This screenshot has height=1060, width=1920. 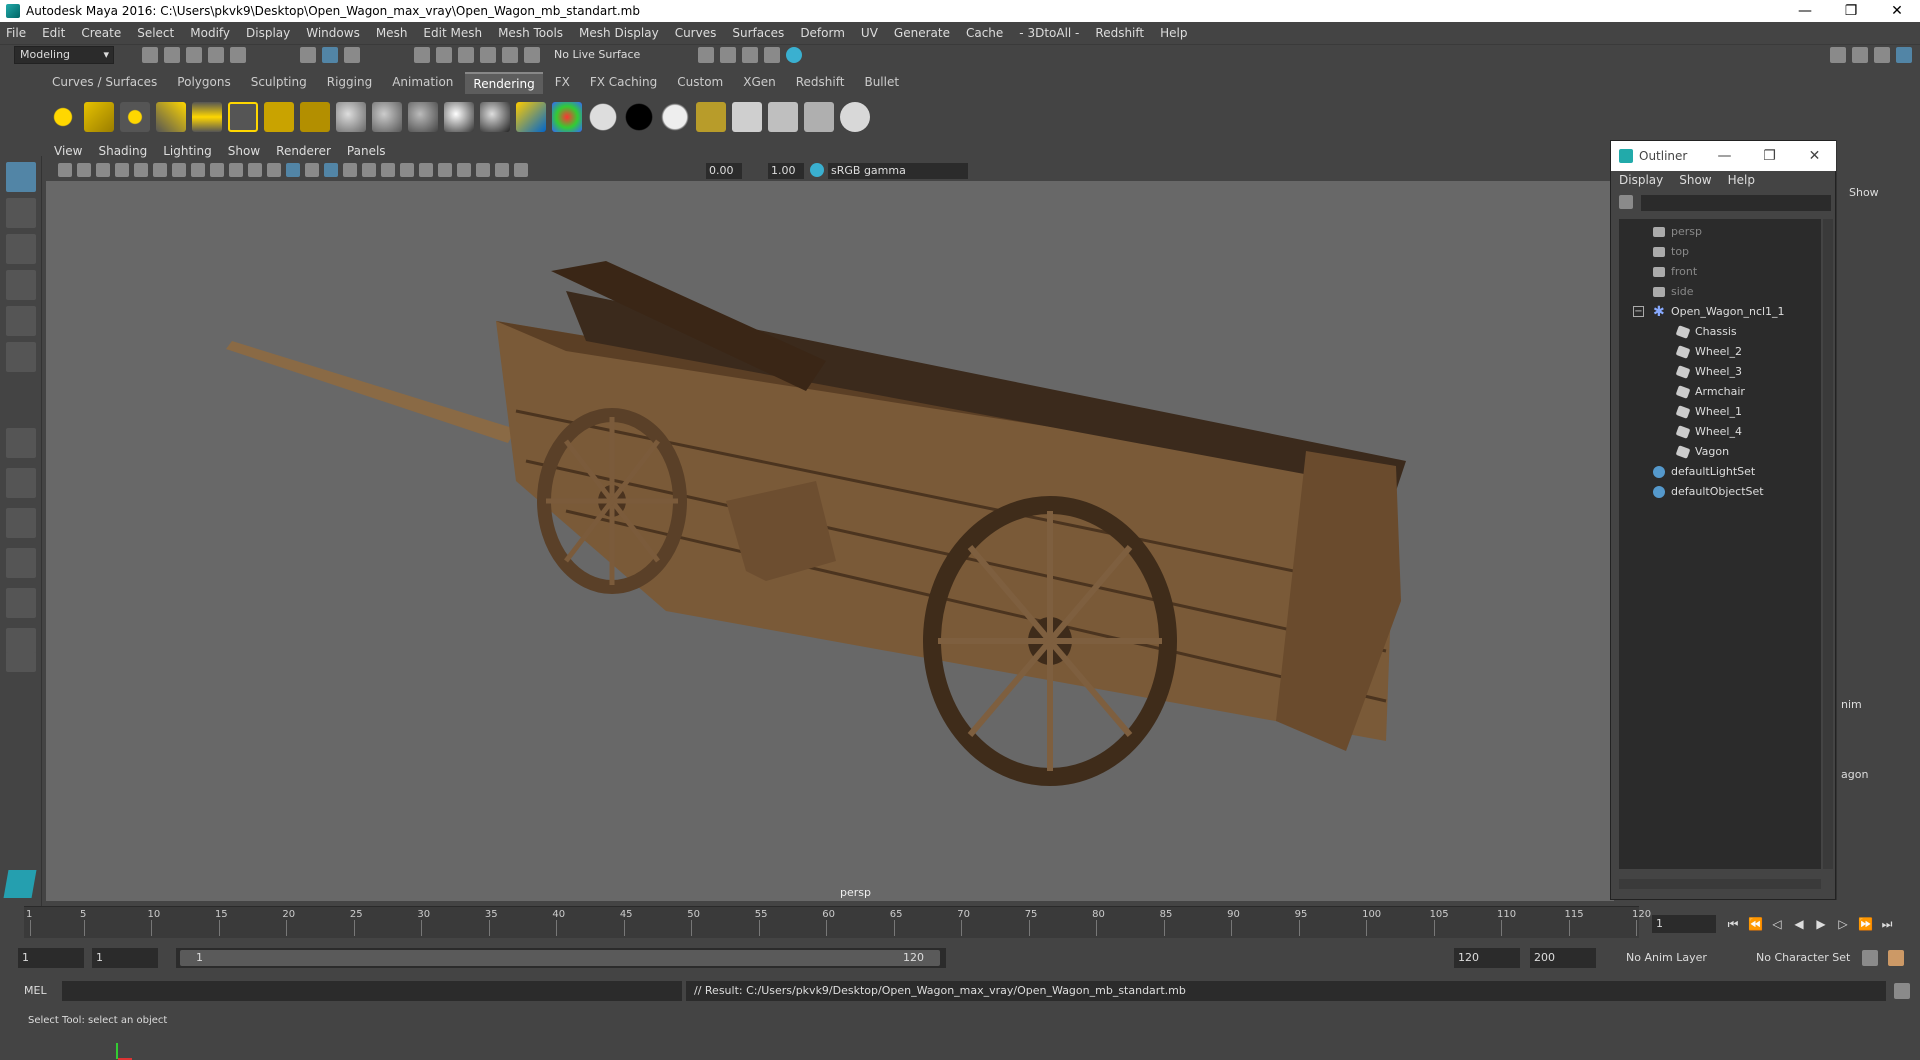 What do you see at coordinates (750, 55) in the screenshot?
I see `ipr-render-icon` at bounding box center [750, 55].